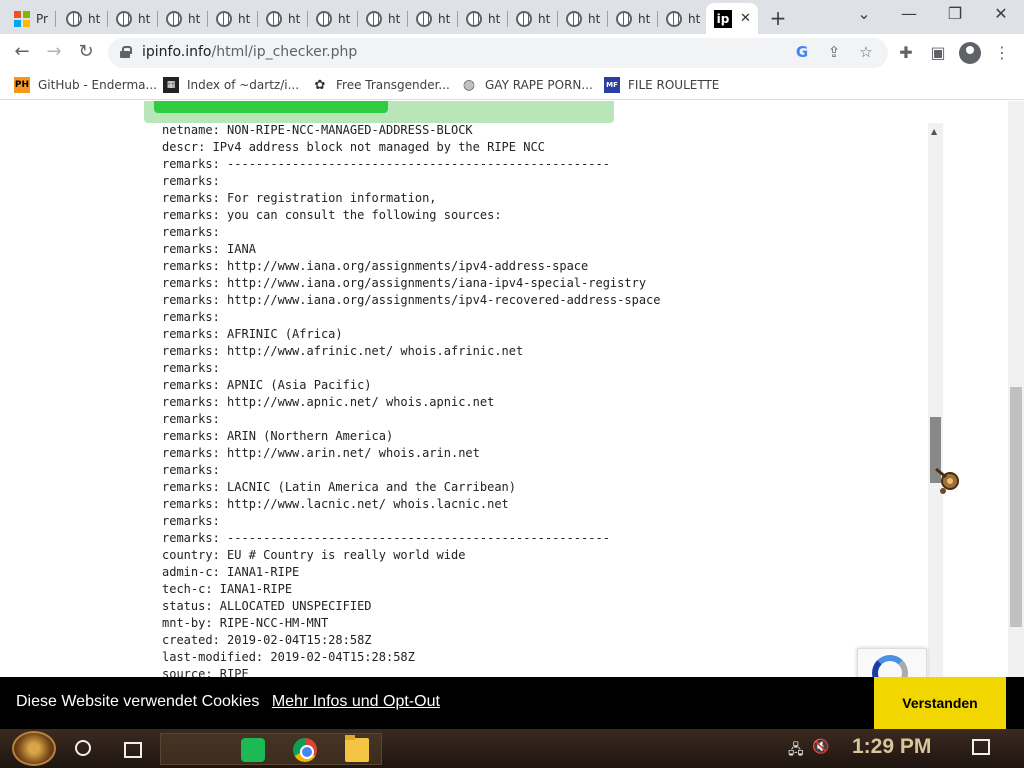  I want to click on ph-icon: PH, so click(22, 85).